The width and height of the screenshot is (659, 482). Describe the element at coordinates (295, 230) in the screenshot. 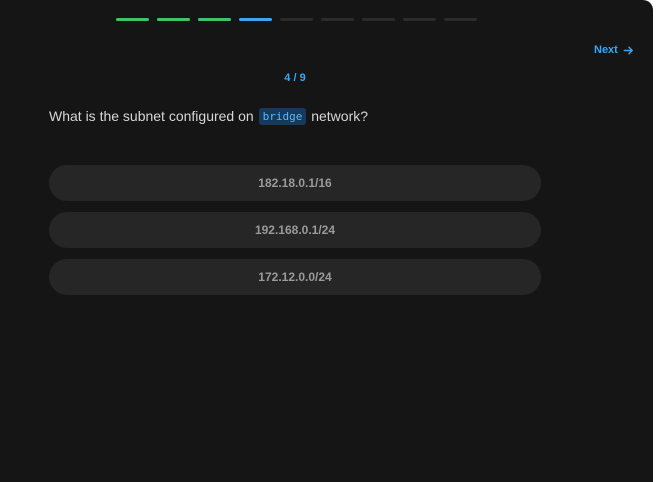

I see `answer-option-2: 192.168.0.1/24` at that location.